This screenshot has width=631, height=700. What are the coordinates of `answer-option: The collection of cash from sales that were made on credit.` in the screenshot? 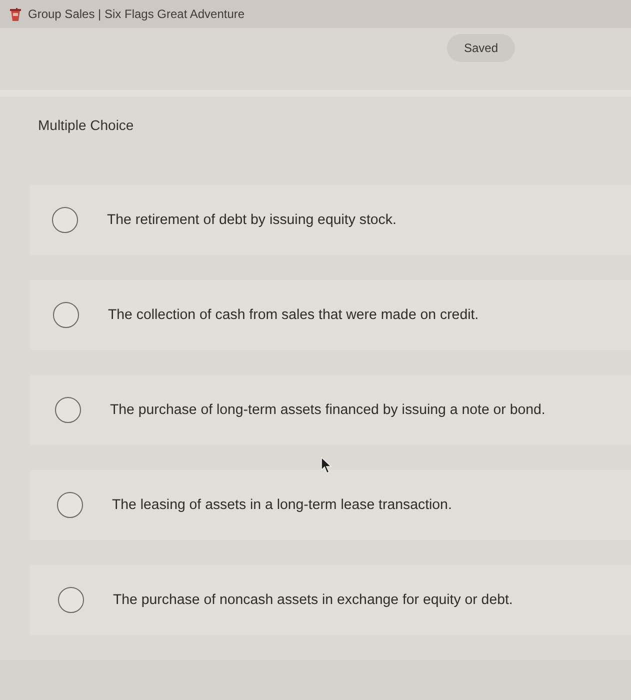 It's located at (330, 315).